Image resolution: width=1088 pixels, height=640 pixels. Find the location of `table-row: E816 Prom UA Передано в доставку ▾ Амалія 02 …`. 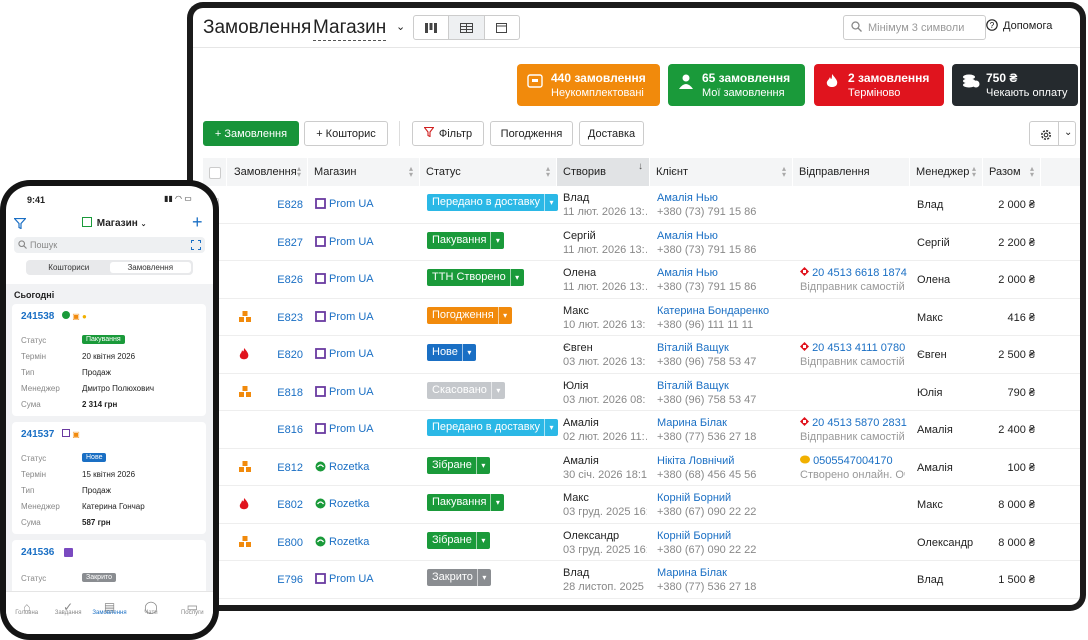

table-row: E816 Prom UA Передано в доставку ▾ Амалія 02 … is located at coordinates (641, 430).